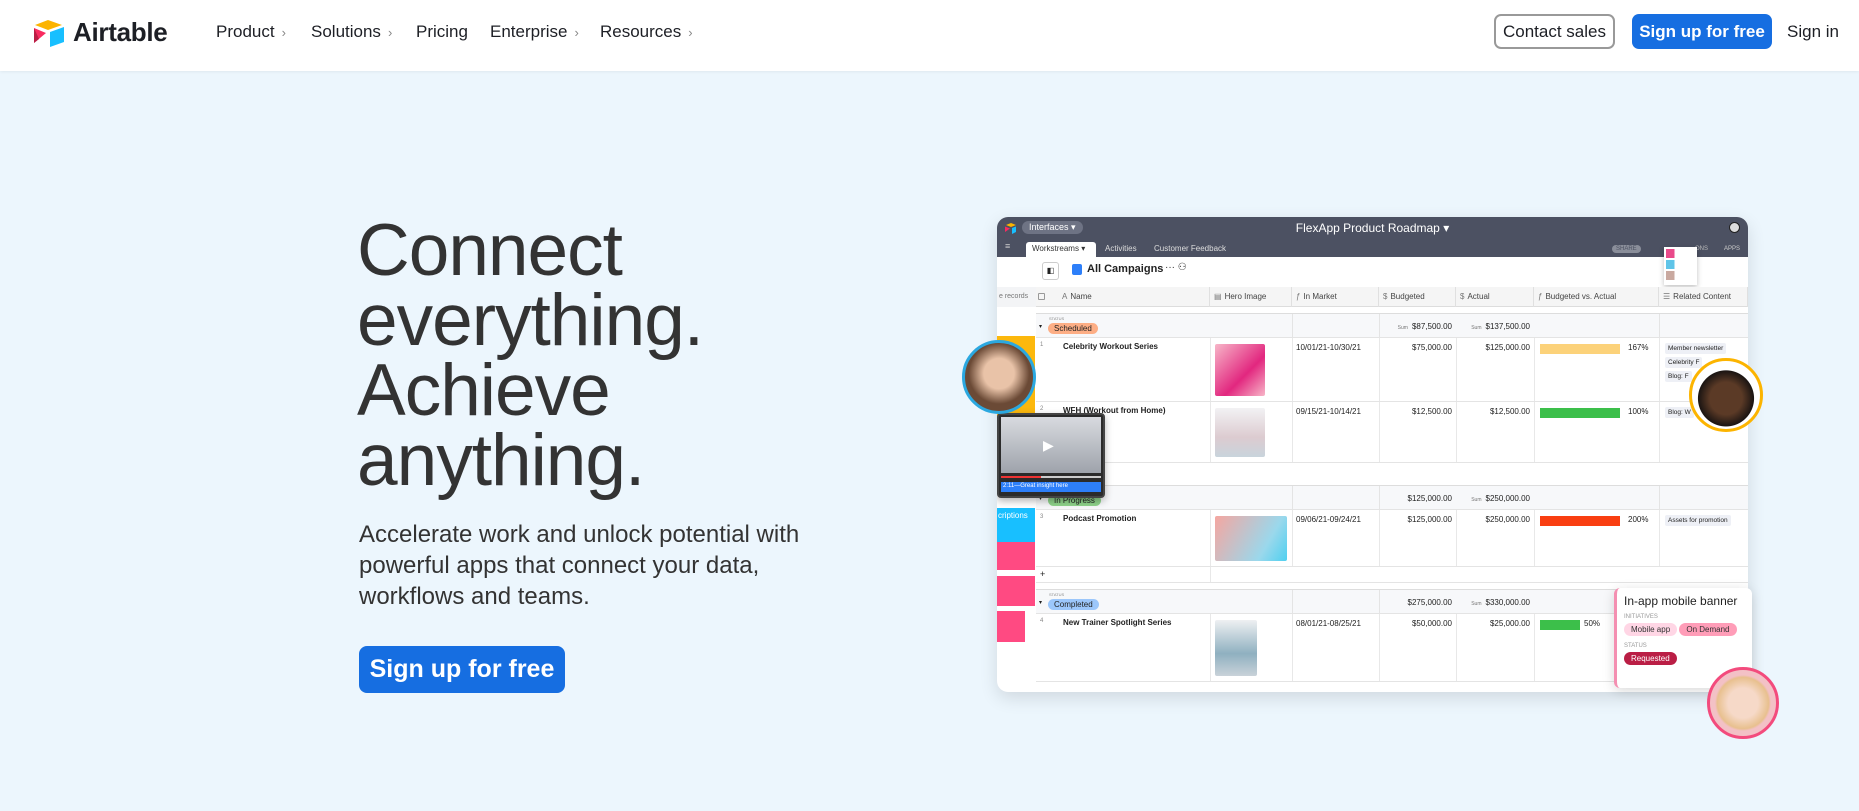 Image resolution: width=1859 pixels, height=811 pixels. I want to click on actual-sum: Sum $137,500.00, so click(1493, 326).